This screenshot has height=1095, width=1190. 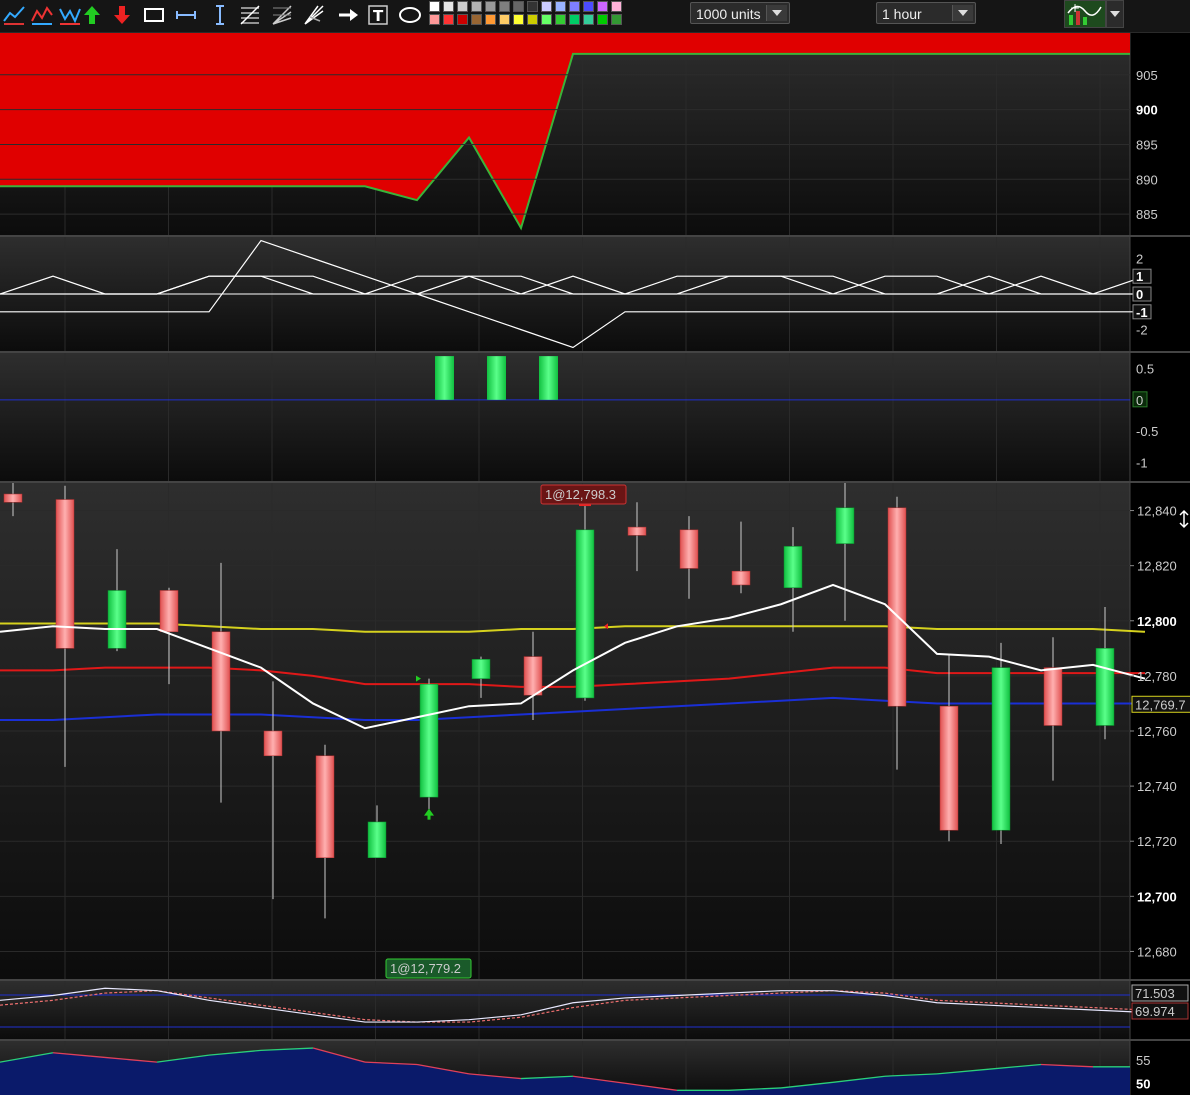 I want to click on sell-arrow-icon, so click(x=122, y=15).